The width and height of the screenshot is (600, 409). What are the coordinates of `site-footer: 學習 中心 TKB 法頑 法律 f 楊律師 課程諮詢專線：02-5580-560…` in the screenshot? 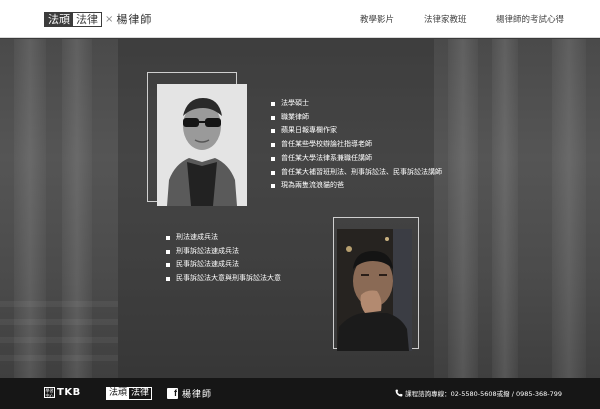 It's located at (300, 393).